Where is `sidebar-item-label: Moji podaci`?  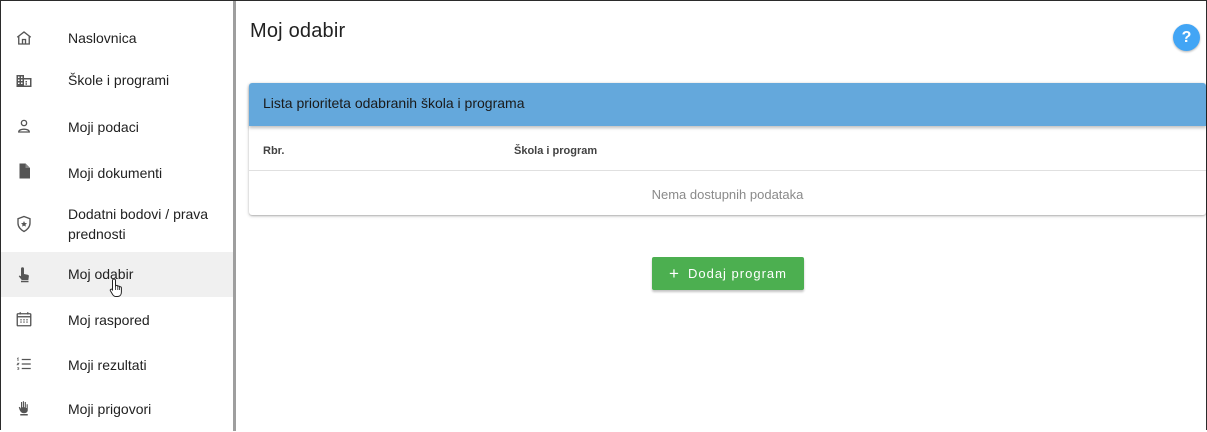 sidebar-item-label: Moji podaci is located at coordinates (103, 127).